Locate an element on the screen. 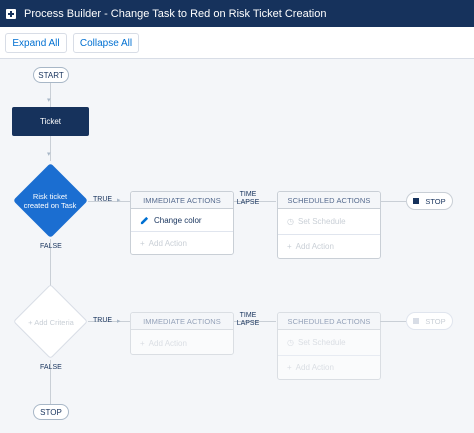 Image resolution: width=474 pixels, height=433 pixels. toolbar: Expand All Collapse All is located at coordinates (237, 43).